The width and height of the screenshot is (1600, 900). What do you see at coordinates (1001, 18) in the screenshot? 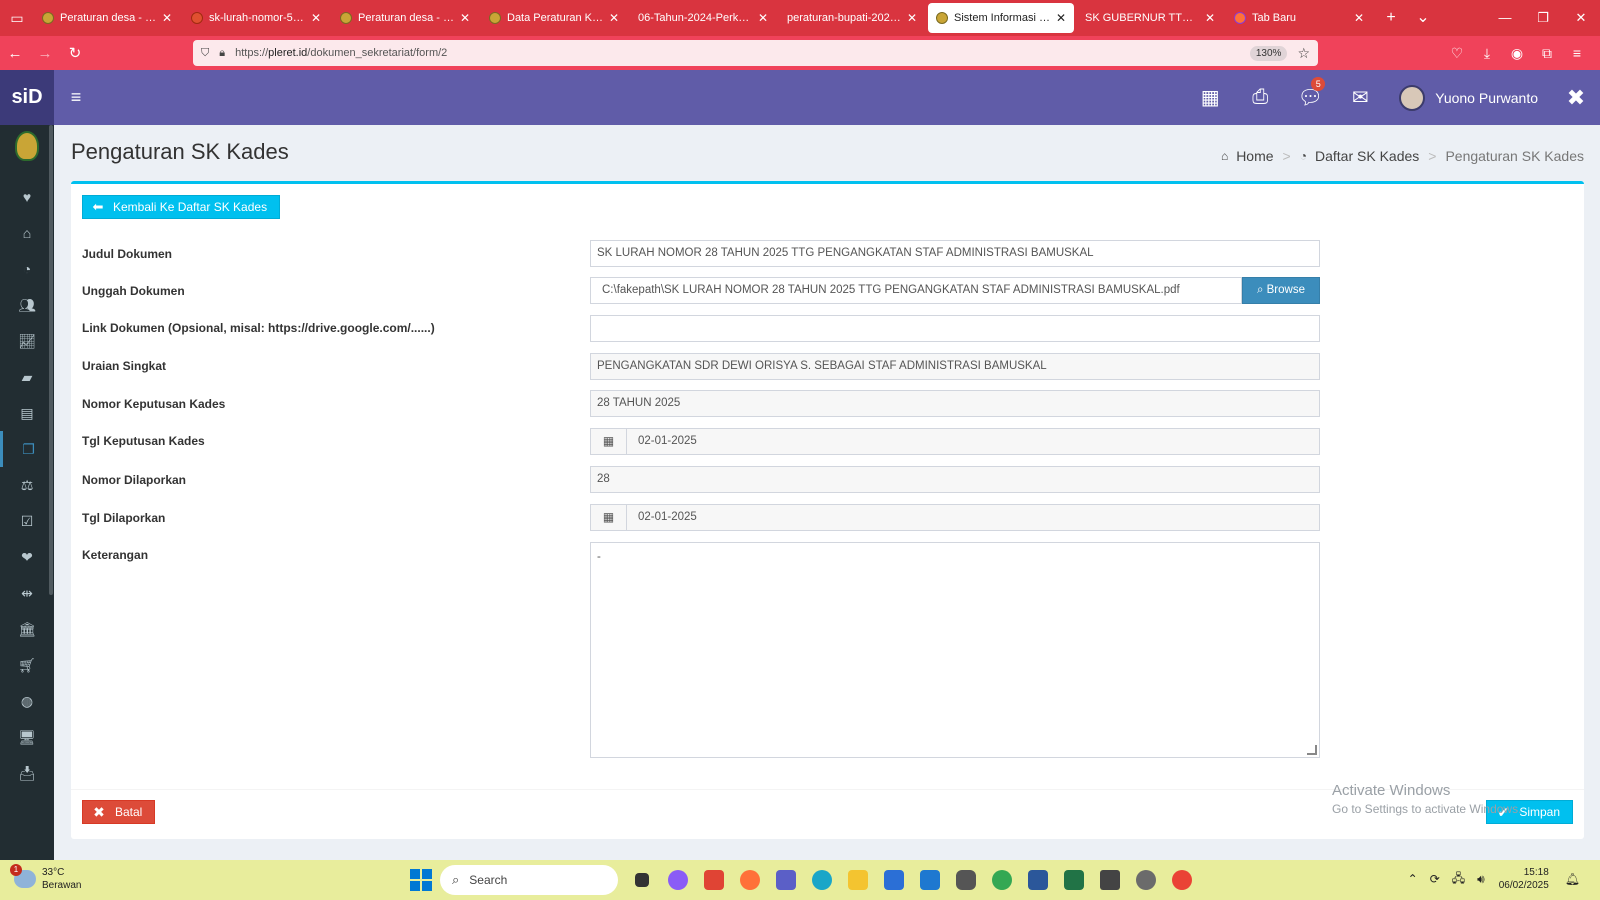
I see `browser-tab: Sistem Informasi Kalurah ✕` at bounding box center [1001, 18].